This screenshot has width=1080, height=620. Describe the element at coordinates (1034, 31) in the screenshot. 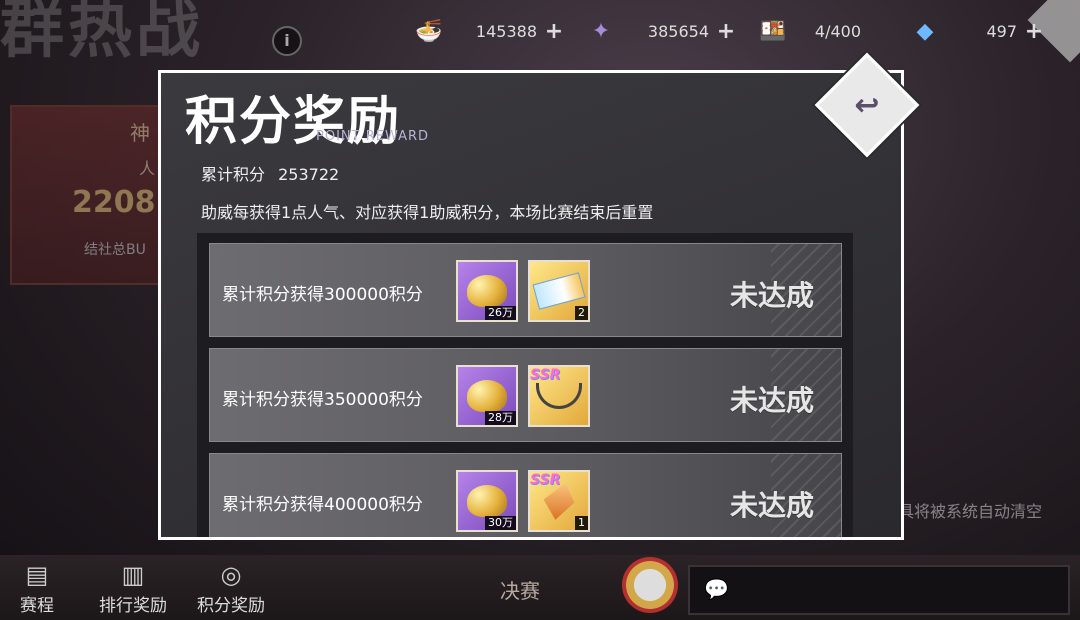

I see `add-diamond-button: +` at that location.